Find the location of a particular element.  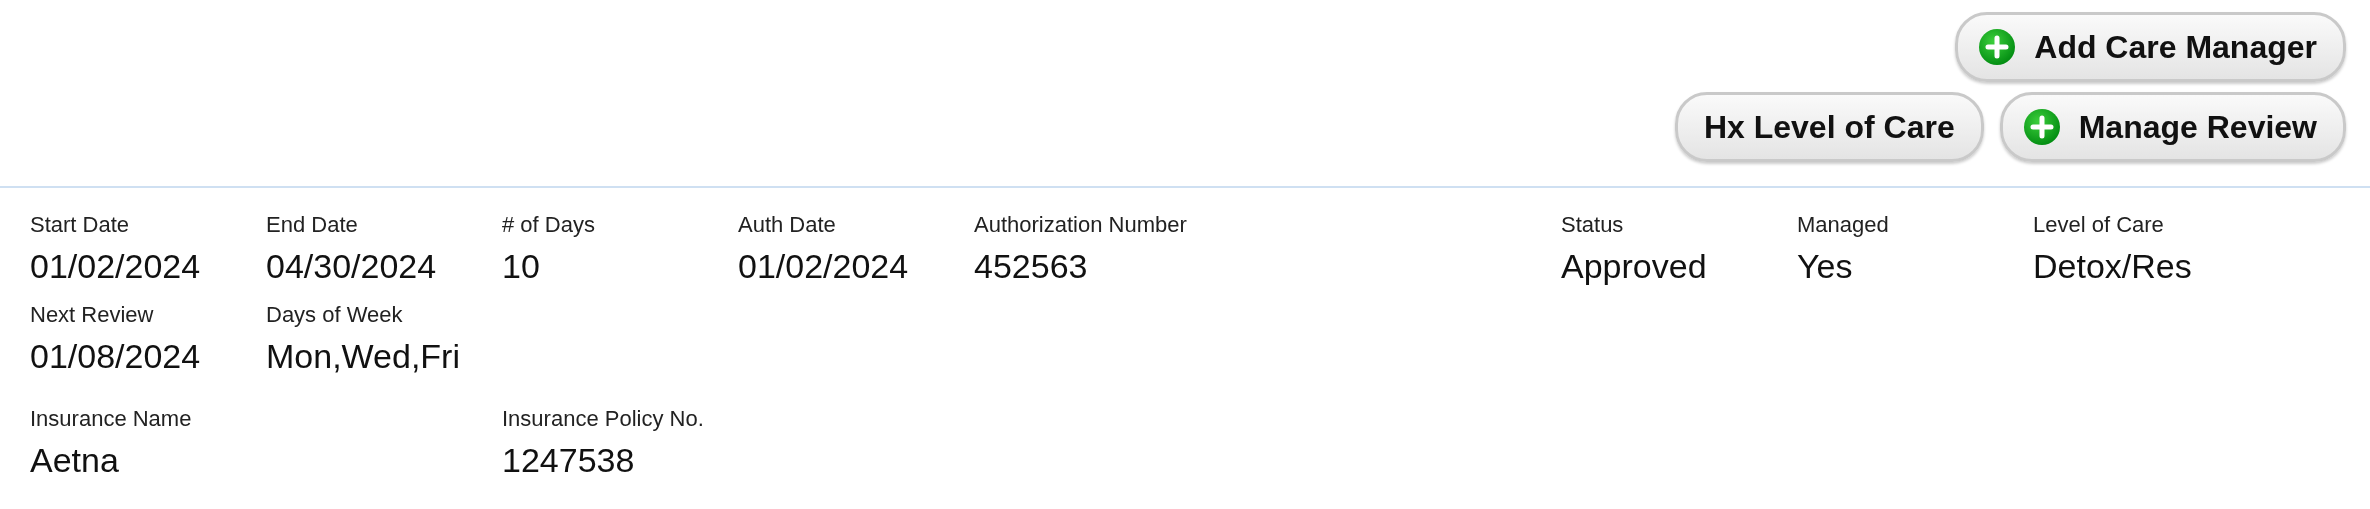

field-value: Approved is located at coordinates (1634, 266).